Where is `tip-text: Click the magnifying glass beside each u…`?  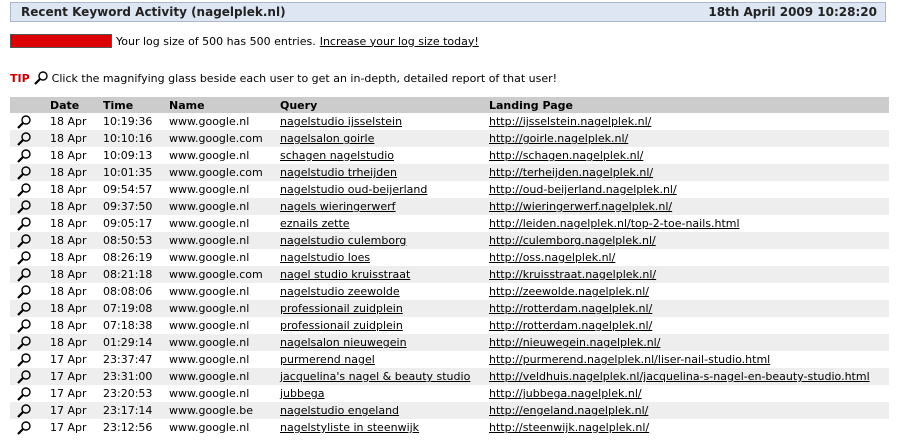
tip-text: Click the magnifying glass beside each u… is located at coordinates (304, 78).